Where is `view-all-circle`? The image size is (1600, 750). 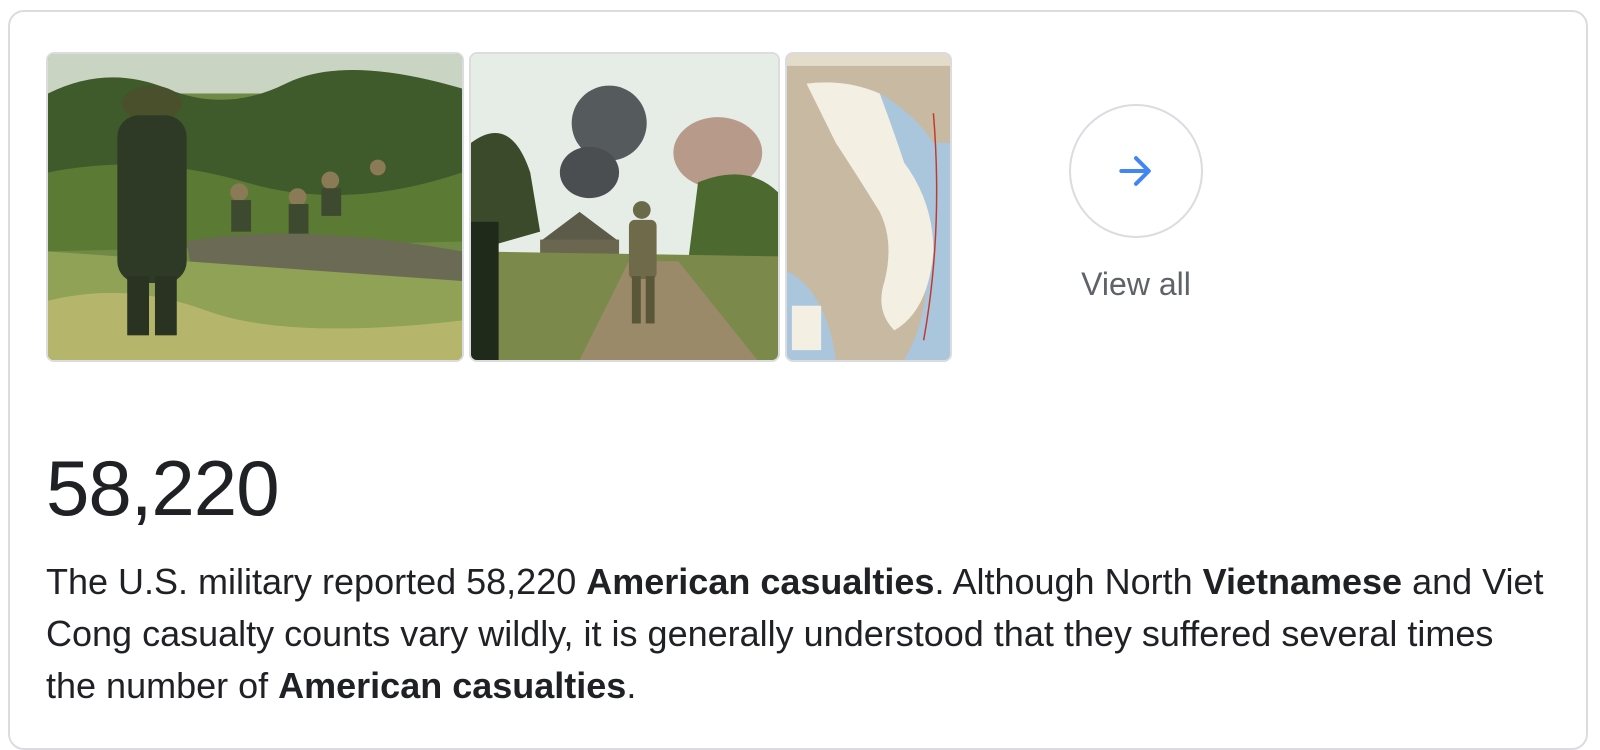
view-all-circle is located at coordinates (1136, 171).